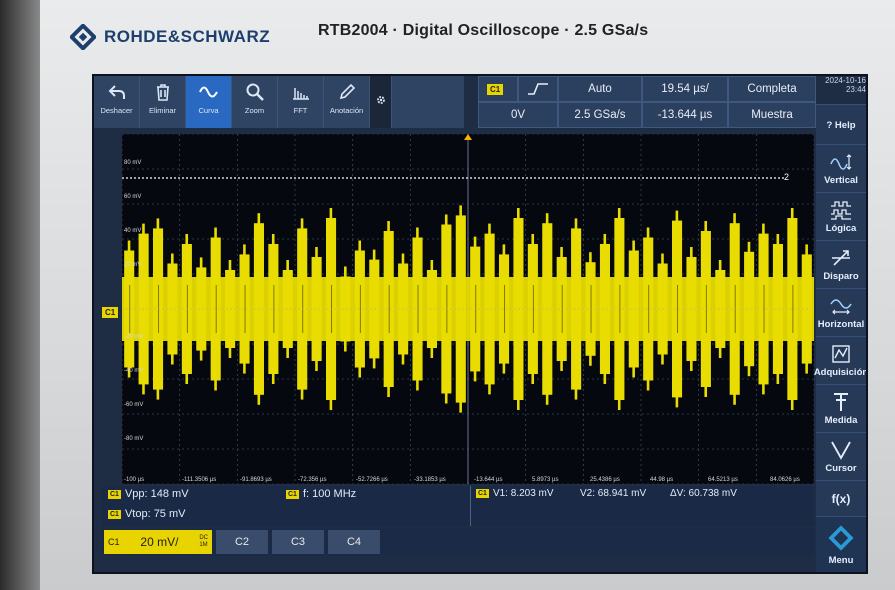 This screenshot has height=590, width=895. Describe the element at coordinates (488, 480) in the screenshot. I see `x-tick-label: -13.644 µs` at that location.